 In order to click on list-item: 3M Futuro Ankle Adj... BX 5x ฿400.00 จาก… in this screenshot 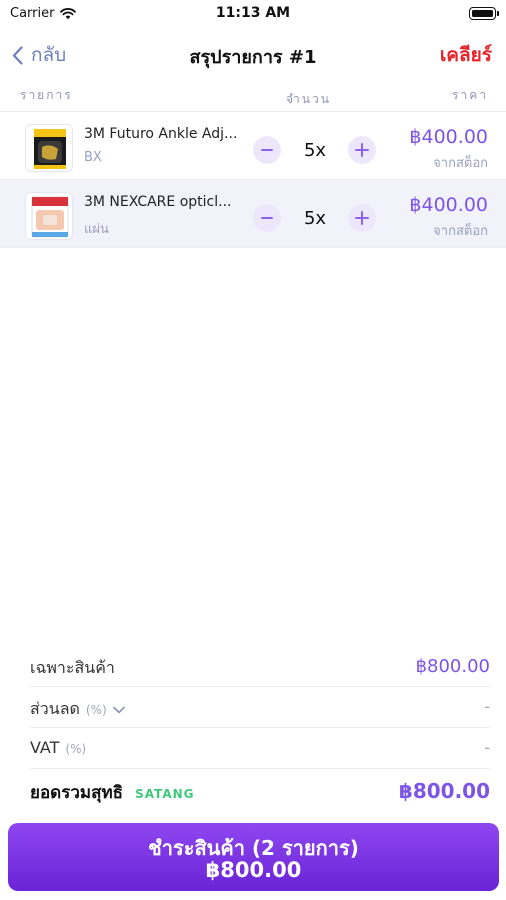, I will do `click(253, 146)`.